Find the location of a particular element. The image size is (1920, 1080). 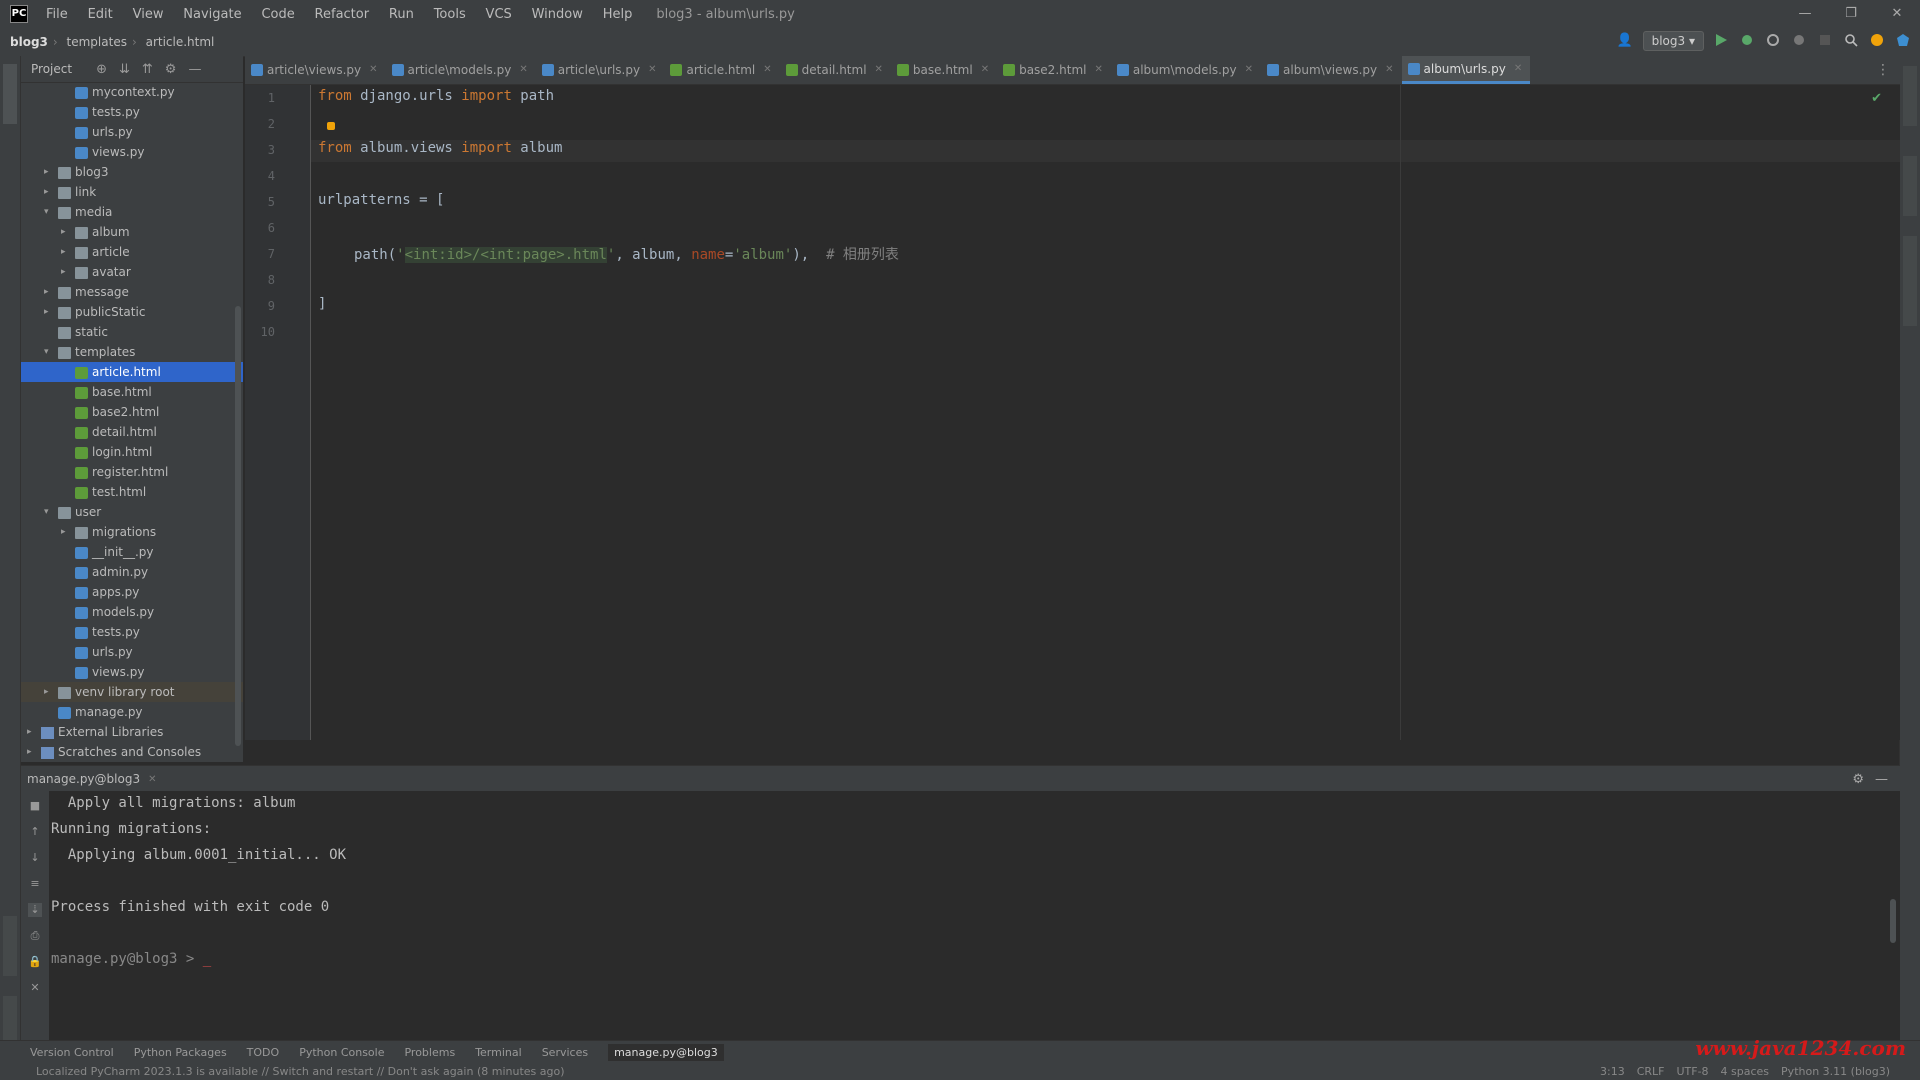

sciview-tool-button is located at coordinates (1910, 281).